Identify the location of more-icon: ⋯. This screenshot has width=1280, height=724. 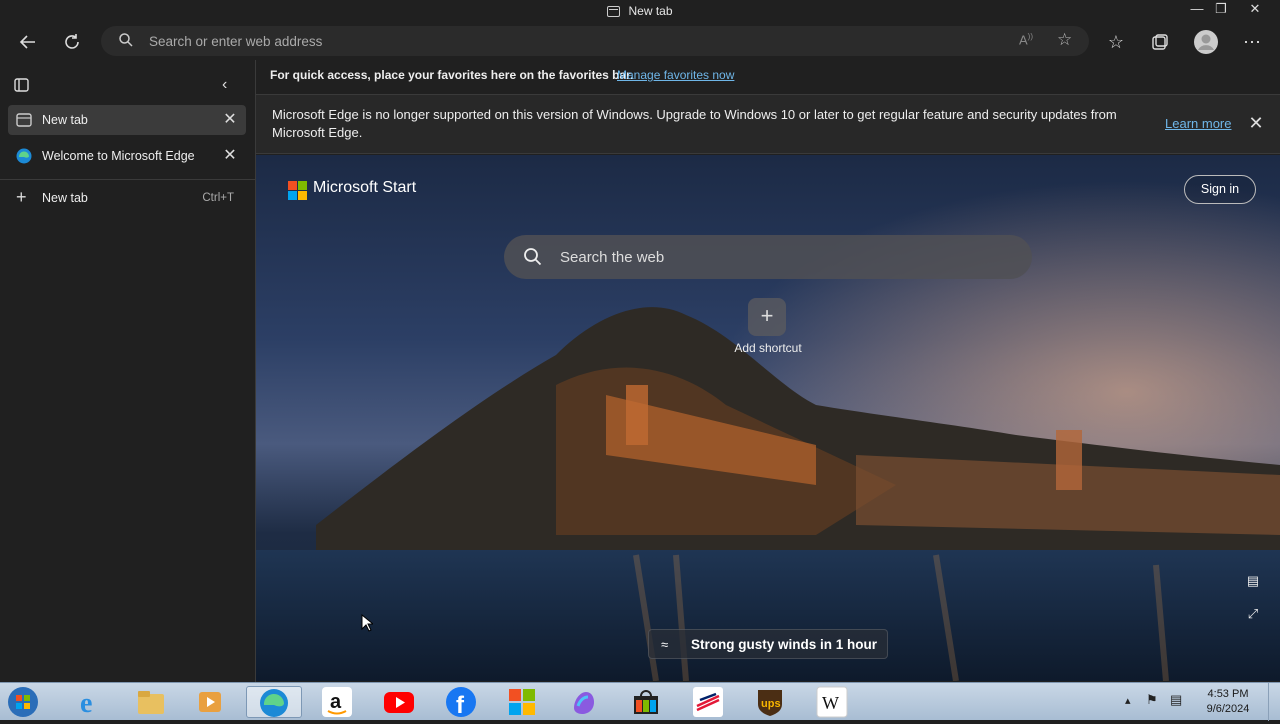
(1252, 42).